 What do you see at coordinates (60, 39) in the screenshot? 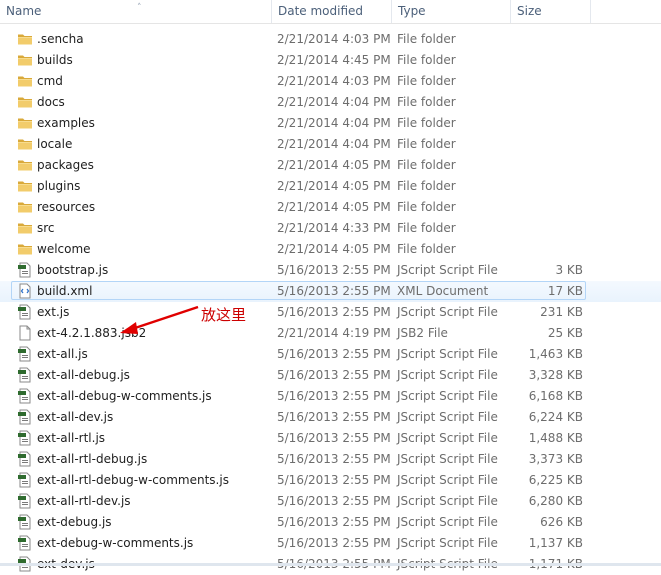
I see `file-name: .sencha` at bounding box center [60, 39].